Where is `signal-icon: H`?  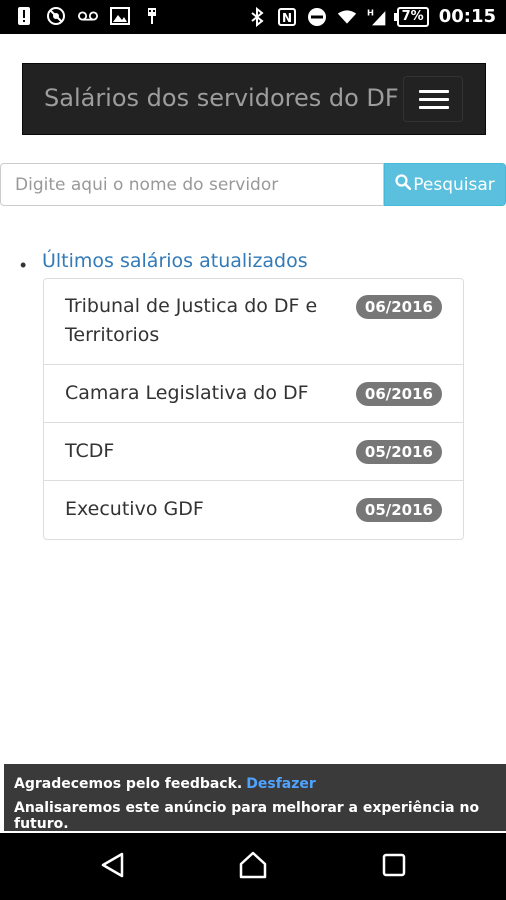
signal-icon: H is located at coordinates (377, 17).